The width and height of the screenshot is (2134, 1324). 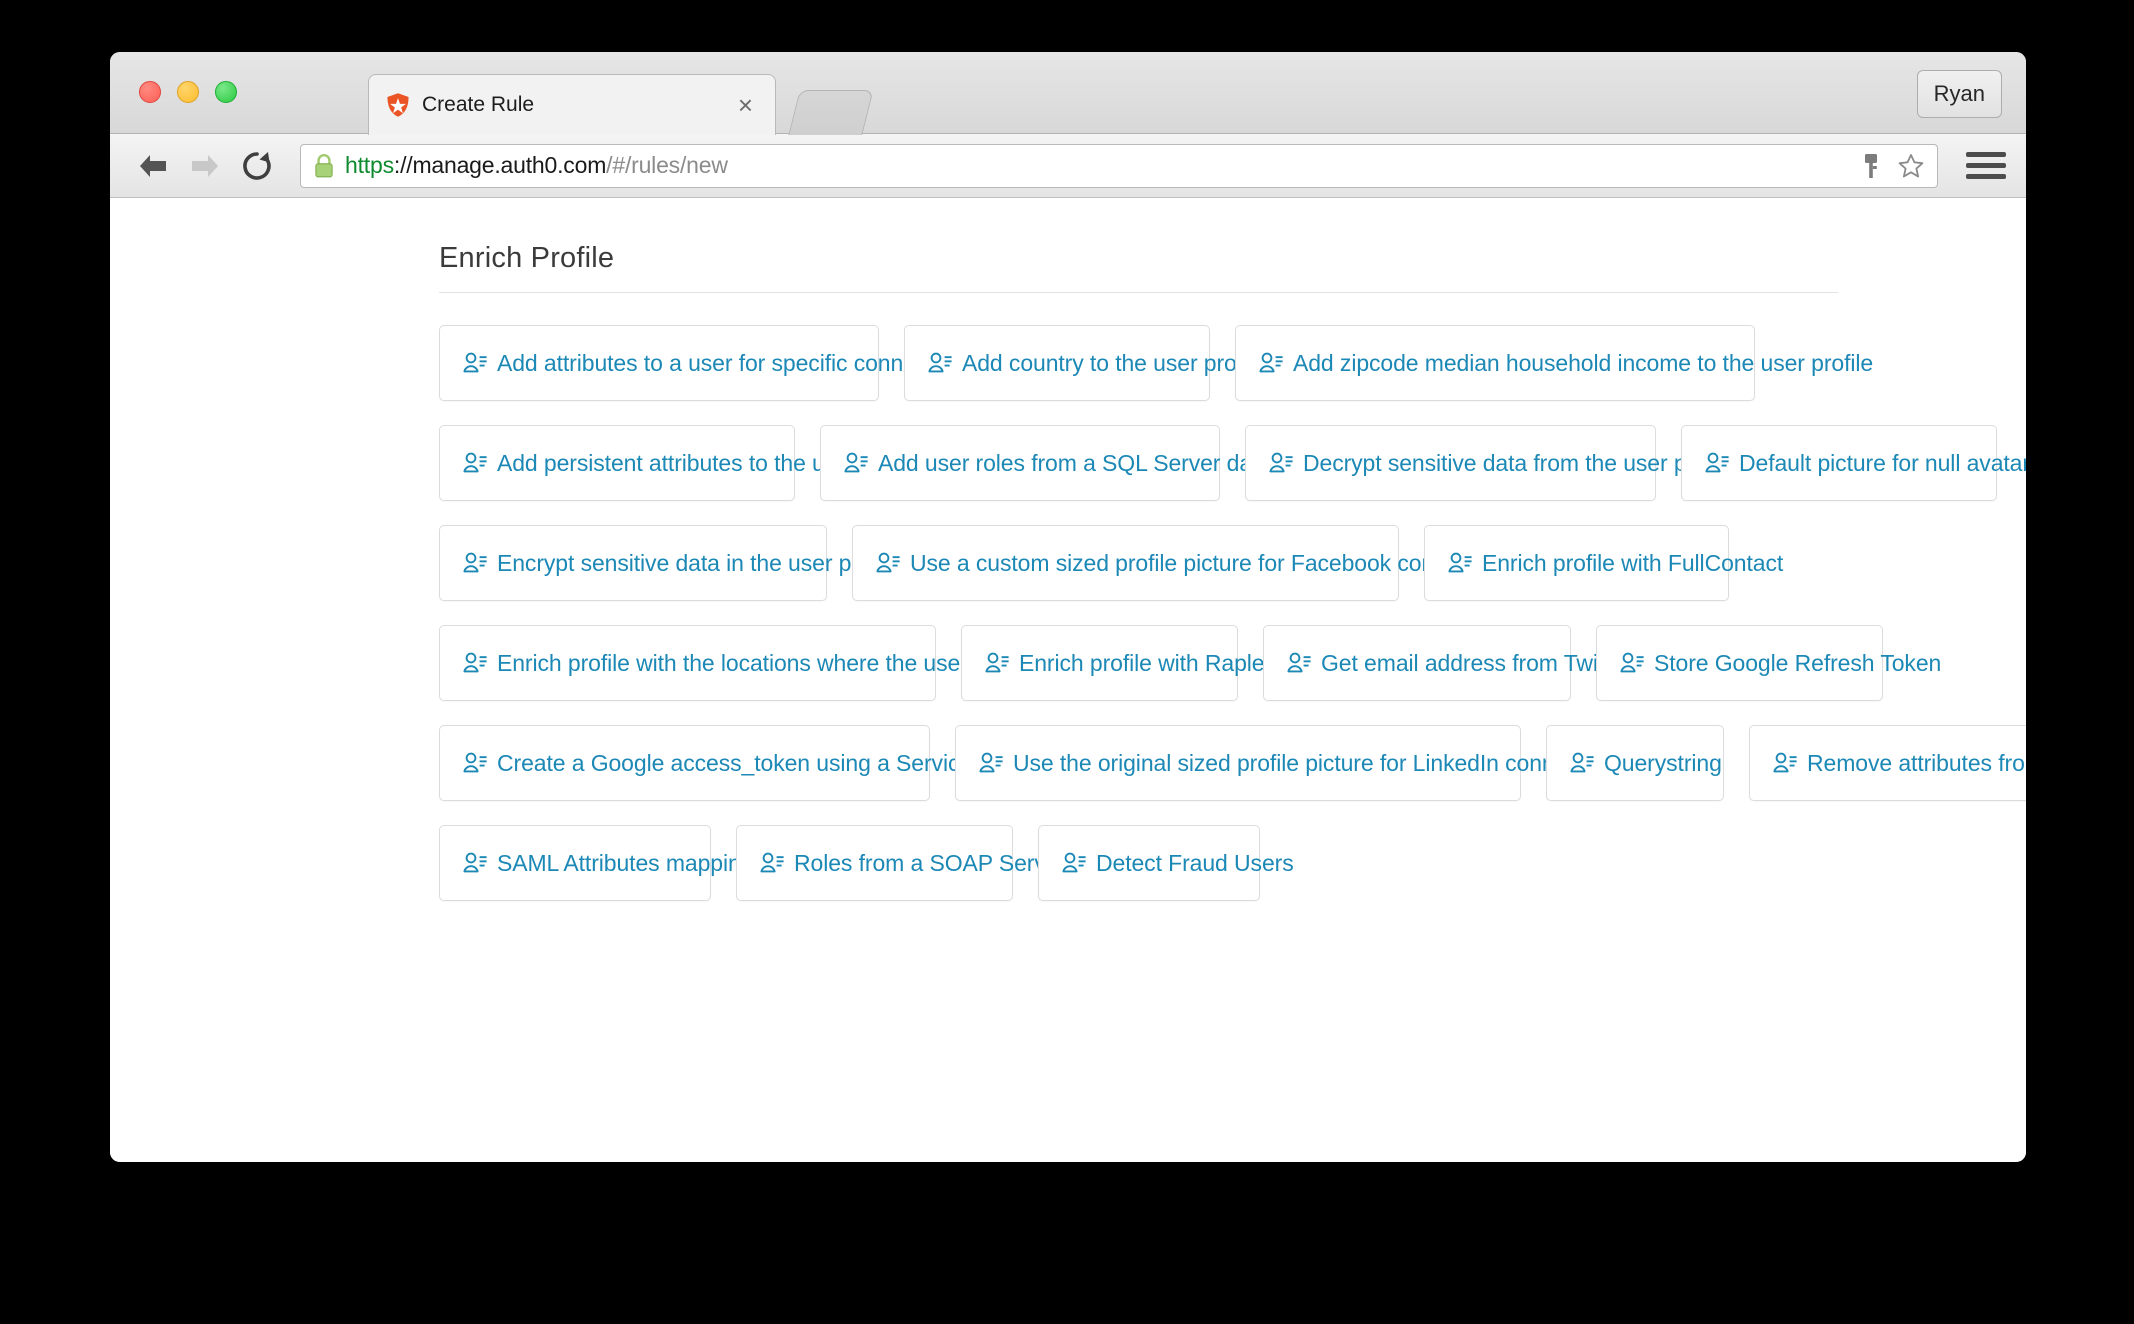 What do you see at coordinates (831, 112) in the screenshot?
I see `new-tab-button` at bounding box center [831, 112].